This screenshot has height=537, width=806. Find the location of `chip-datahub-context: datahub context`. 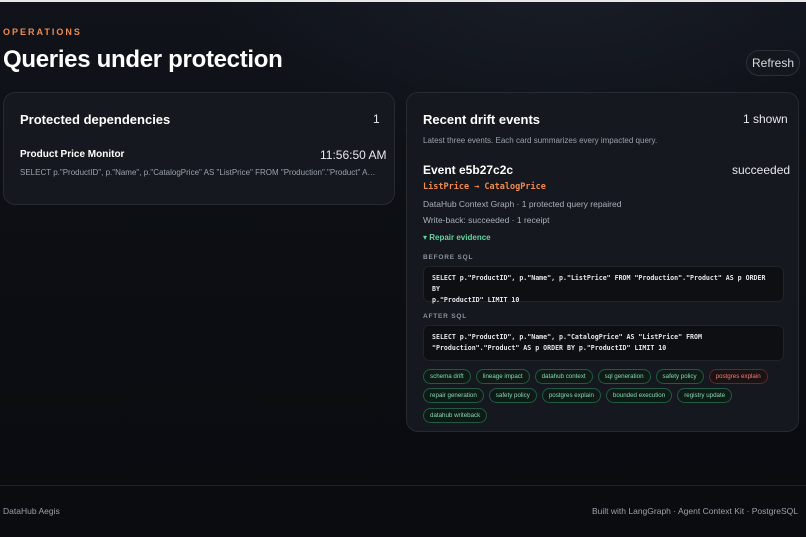

chip-datahub-context: datahub context is located at coordinates (563, 376).